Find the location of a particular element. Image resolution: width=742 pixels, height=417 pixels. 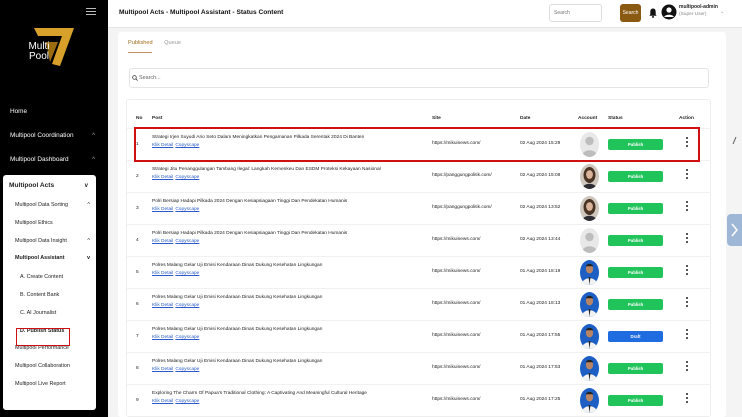

side-tab-icon is located at coordinates (734, 140).